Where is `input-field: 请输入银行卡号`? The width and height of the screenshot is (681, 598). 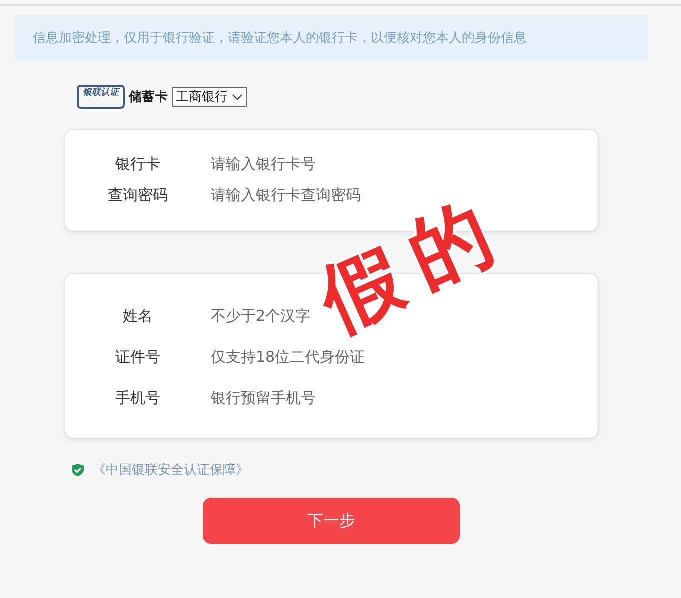
input-field: 请输入银行卡号 is located at coordinates (265, 164).